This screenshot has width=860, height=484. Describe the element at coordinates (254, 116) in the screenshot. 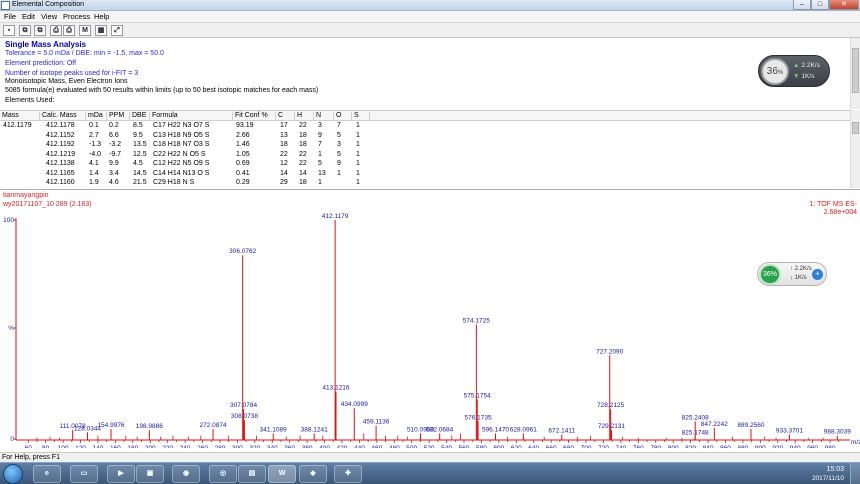

I see `col-fit-conf: Fit Conf %` at that location.